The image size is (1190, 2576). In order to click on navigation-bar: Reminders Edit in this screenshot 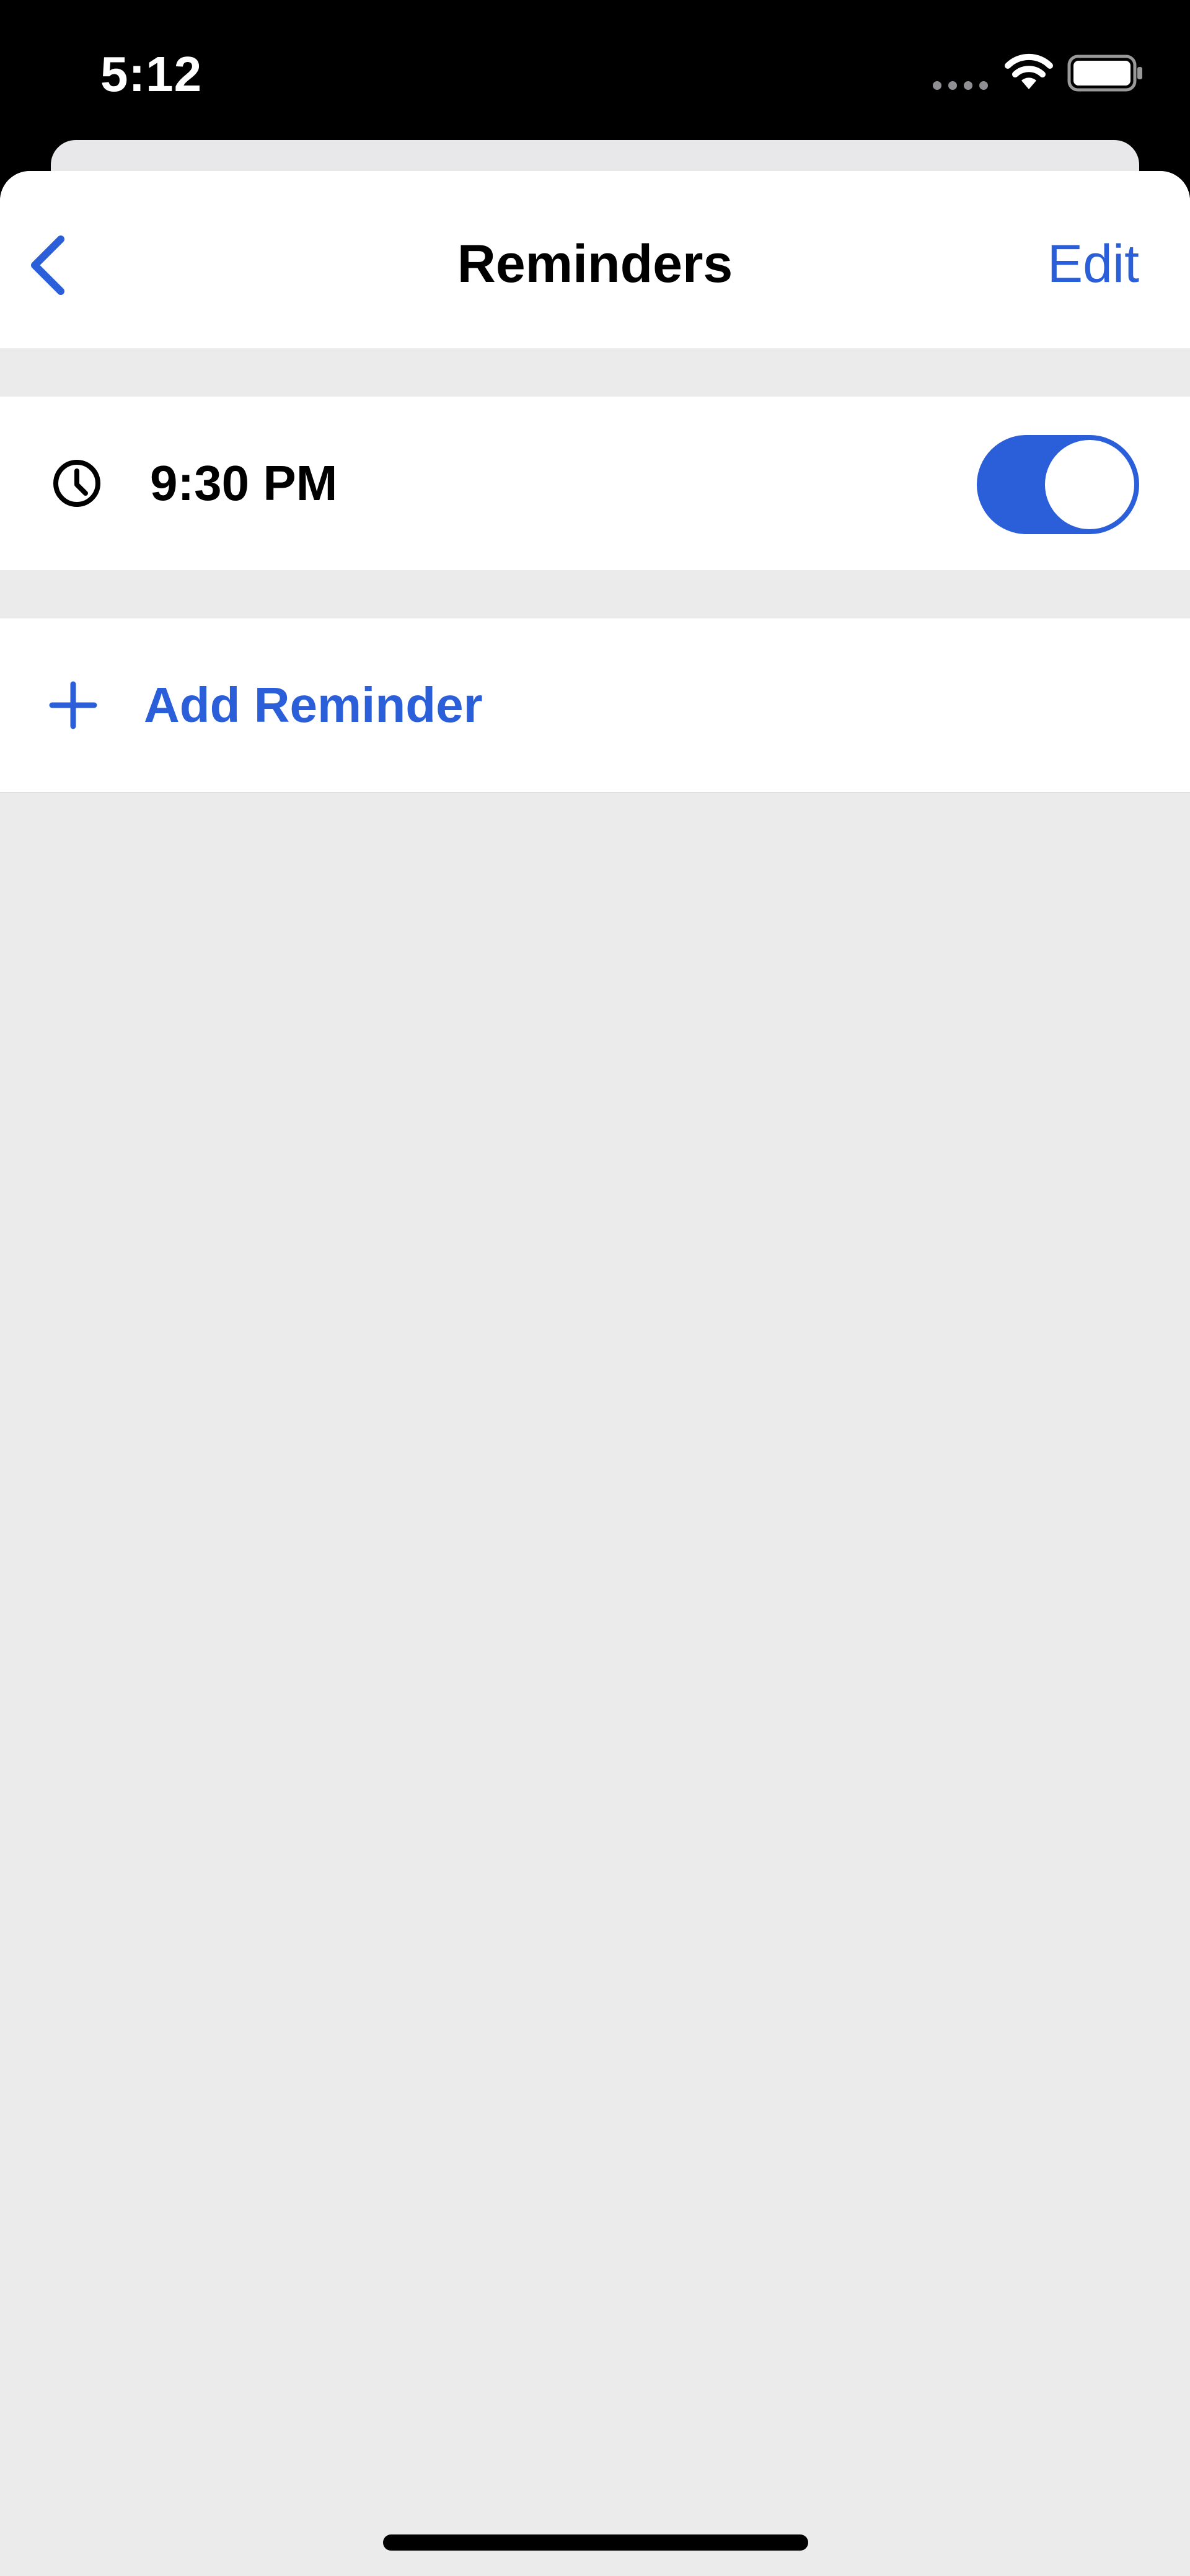, I will do `click(595, 259)`.